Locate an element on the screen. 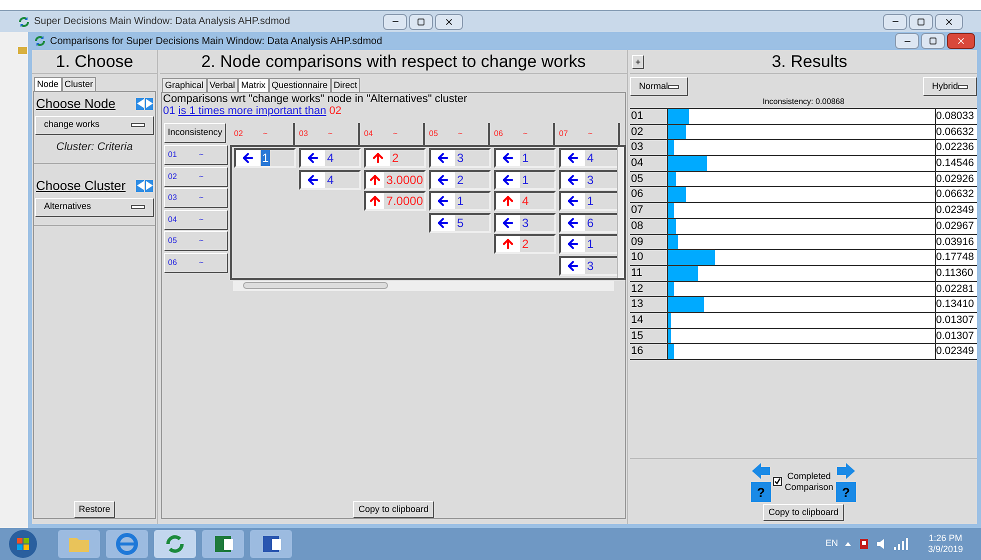 The height and width of the screenshot is (560, 981). panel-heading: 2. Node comparisons with respect to change works is located at coordinates (393, 62).